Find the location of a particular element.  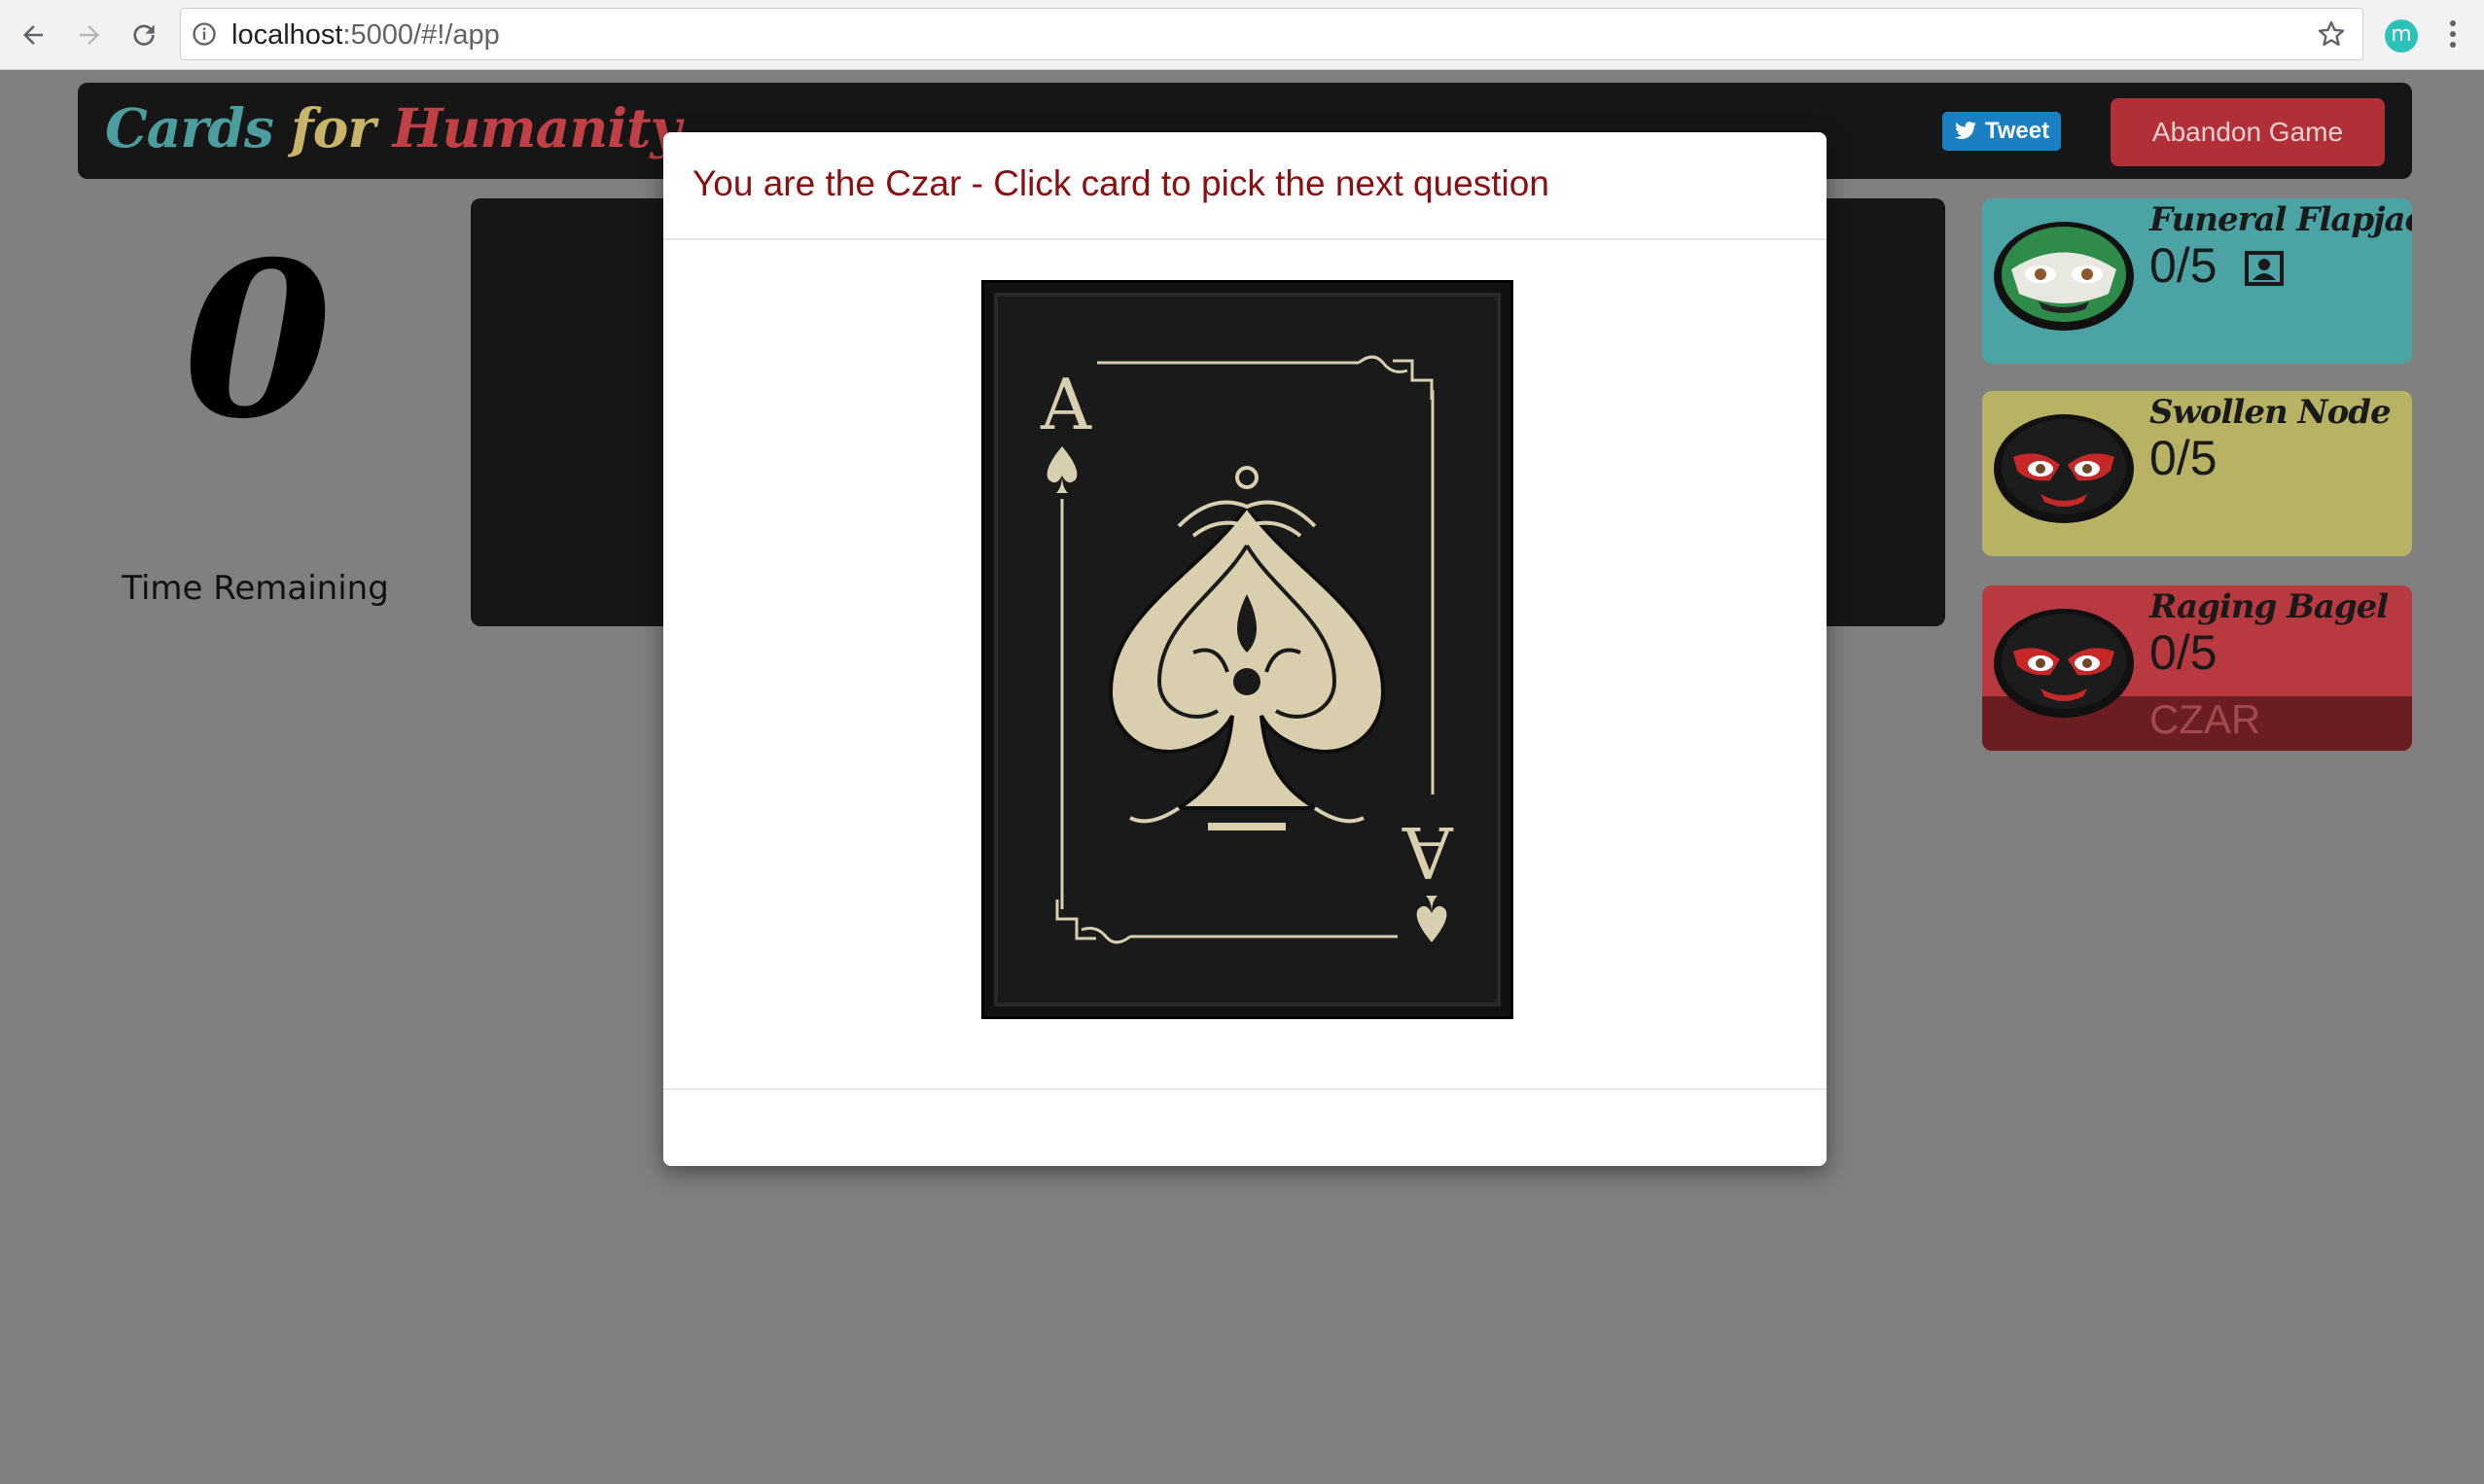

timer-label: Time Remaining is located at coordinates (255, 589).